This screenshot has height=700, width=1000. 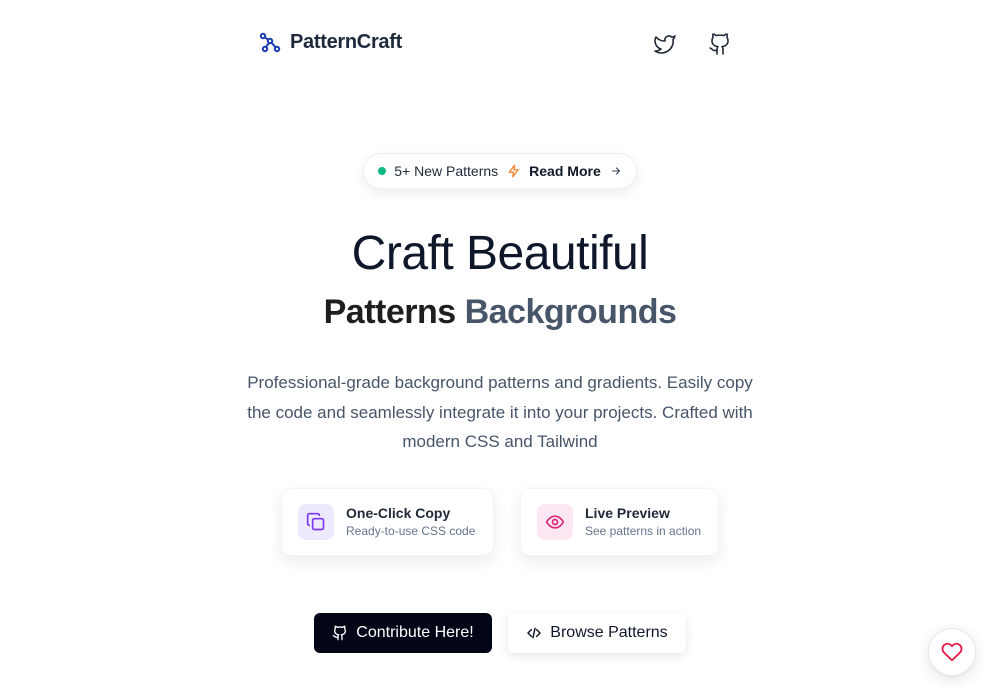 What do you see at coordinates (270, 42) in the screenshot?
I see `nodes-icon` at bounding box center [270, 42].